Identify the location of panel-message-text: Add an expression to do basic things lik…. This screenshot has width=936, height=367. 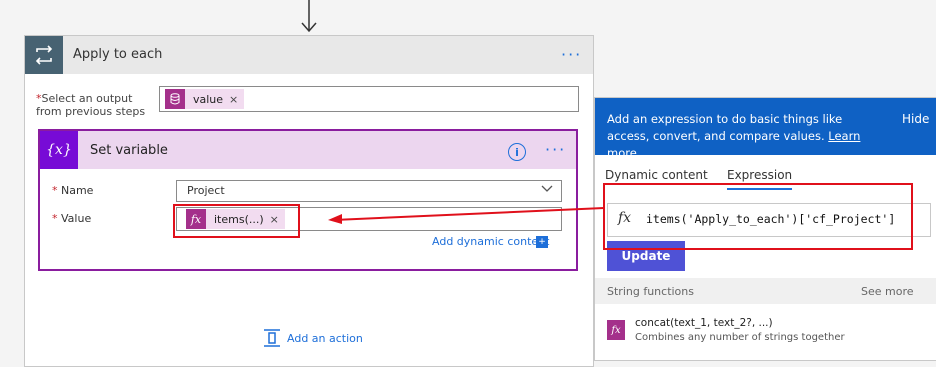
(725, 127).